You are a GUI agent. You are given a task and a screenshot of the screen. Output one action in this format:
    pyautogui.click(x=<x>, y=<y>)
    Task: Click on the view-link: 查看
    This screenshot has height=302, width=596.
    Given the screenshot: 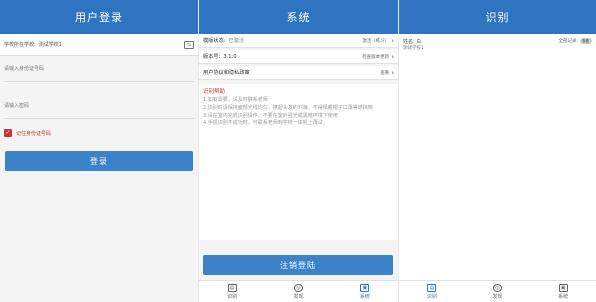 What is the action you would take?
    pyautogui.click(x=384, y=73)
    